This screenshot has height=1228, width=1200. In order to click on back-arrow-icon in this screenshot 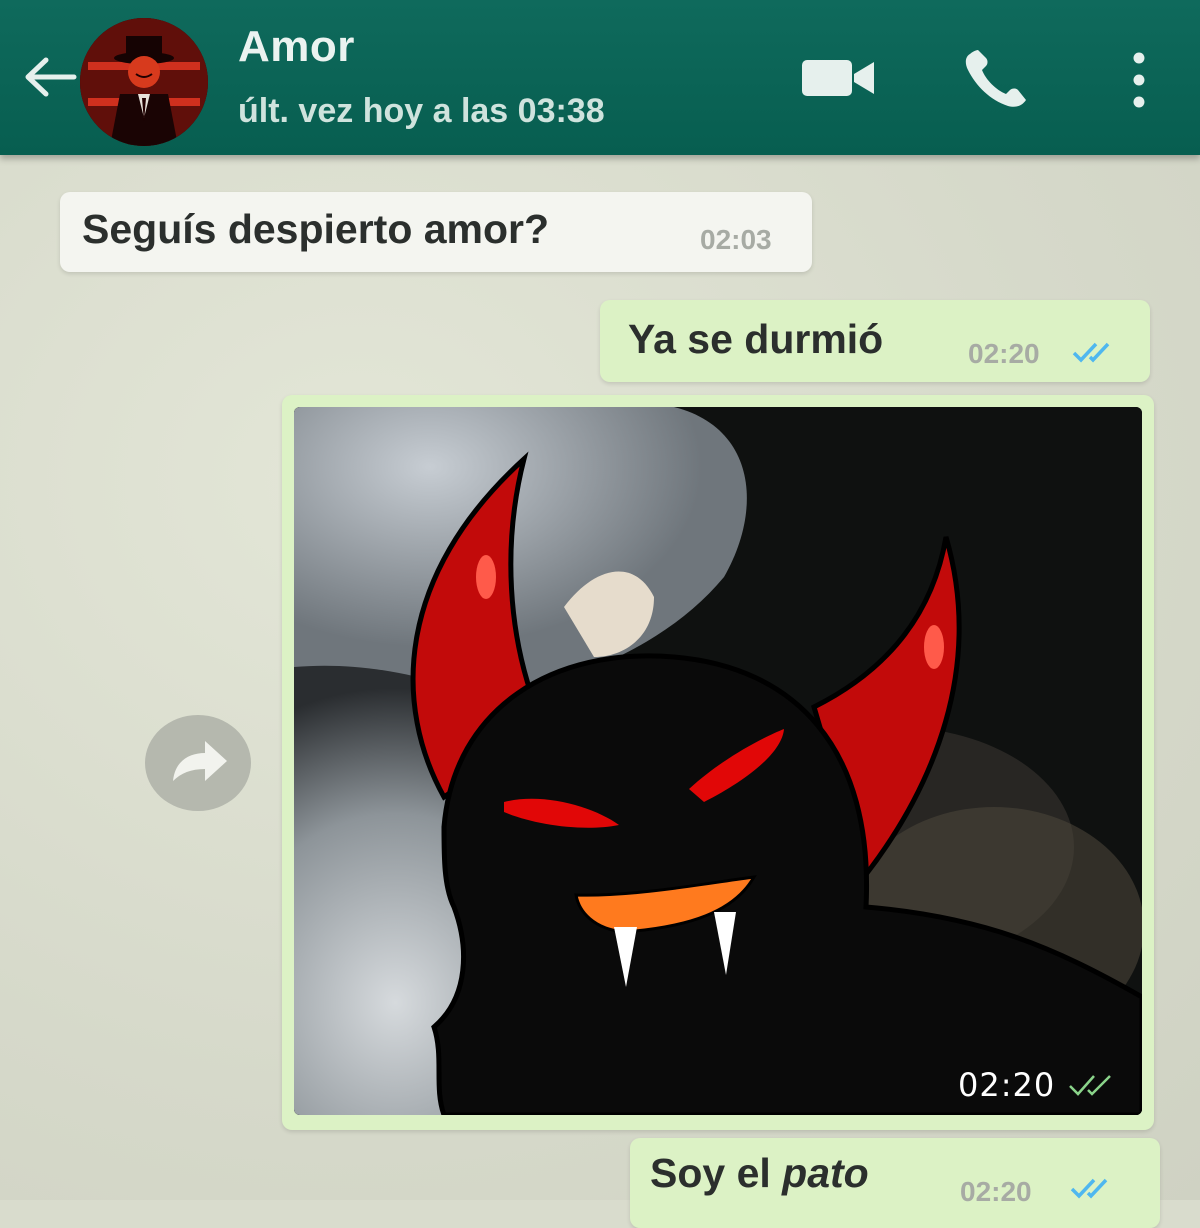, I will do `click(49, 77)`.